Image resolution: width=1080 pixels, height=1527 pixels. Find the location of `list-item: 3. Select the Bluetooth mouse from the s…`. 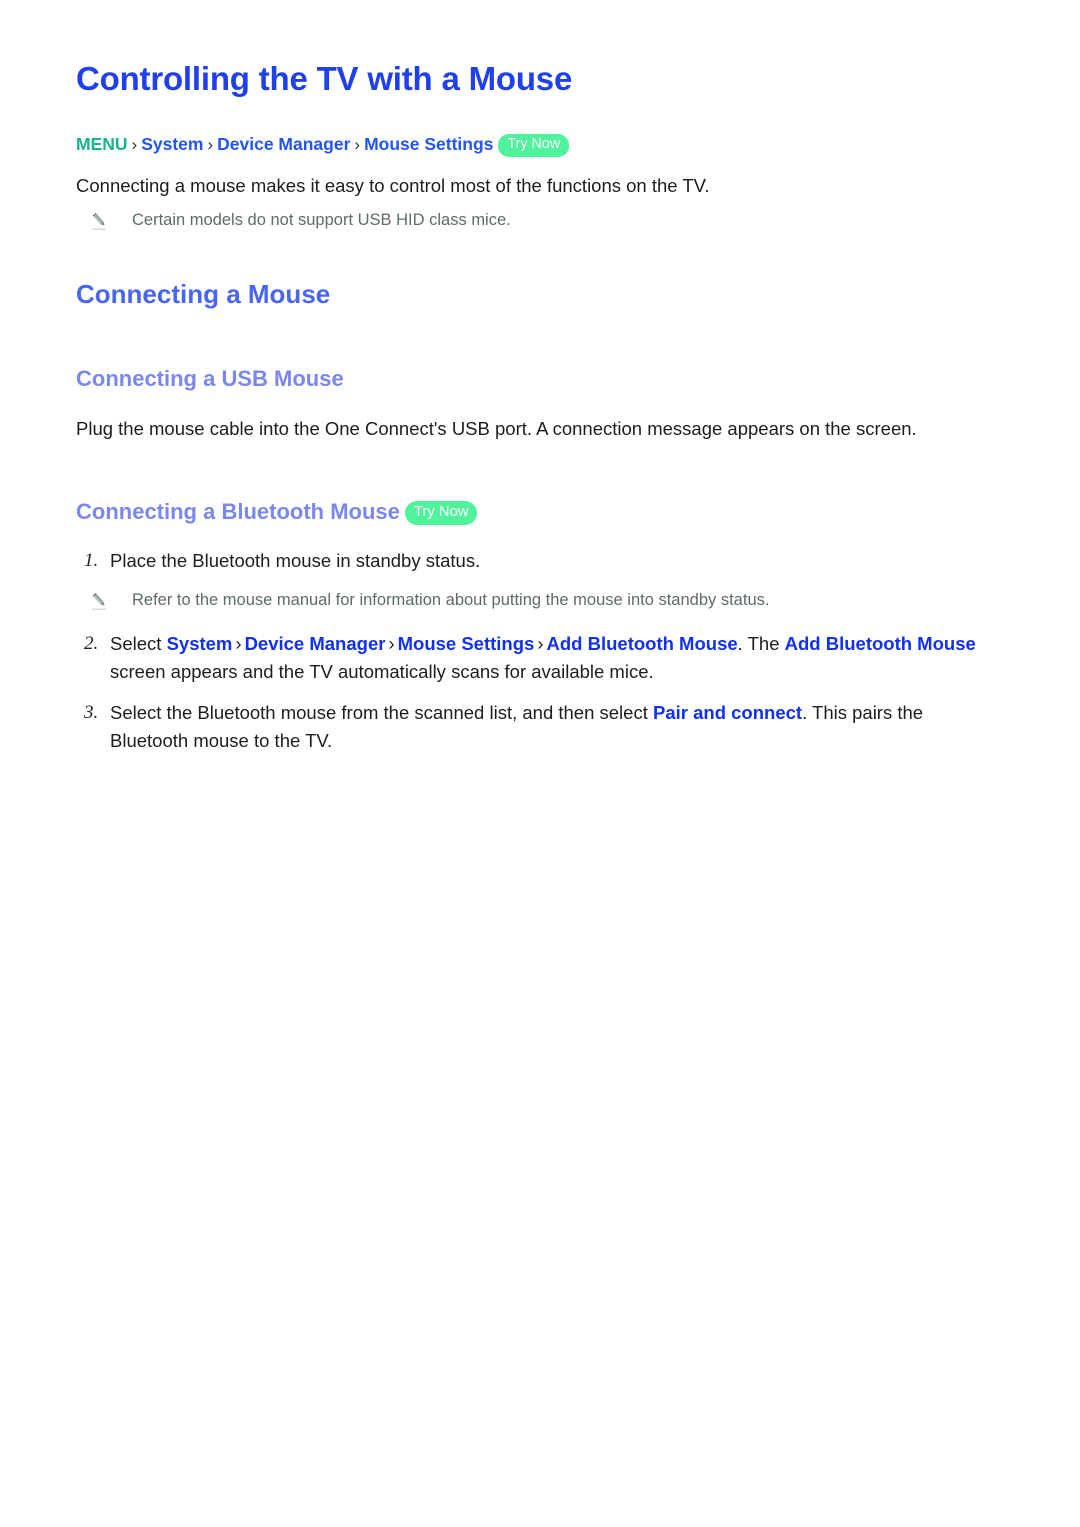

list-item: 3. Select the Bluetooth mouse from the s… is located at coordinates (540, 726).